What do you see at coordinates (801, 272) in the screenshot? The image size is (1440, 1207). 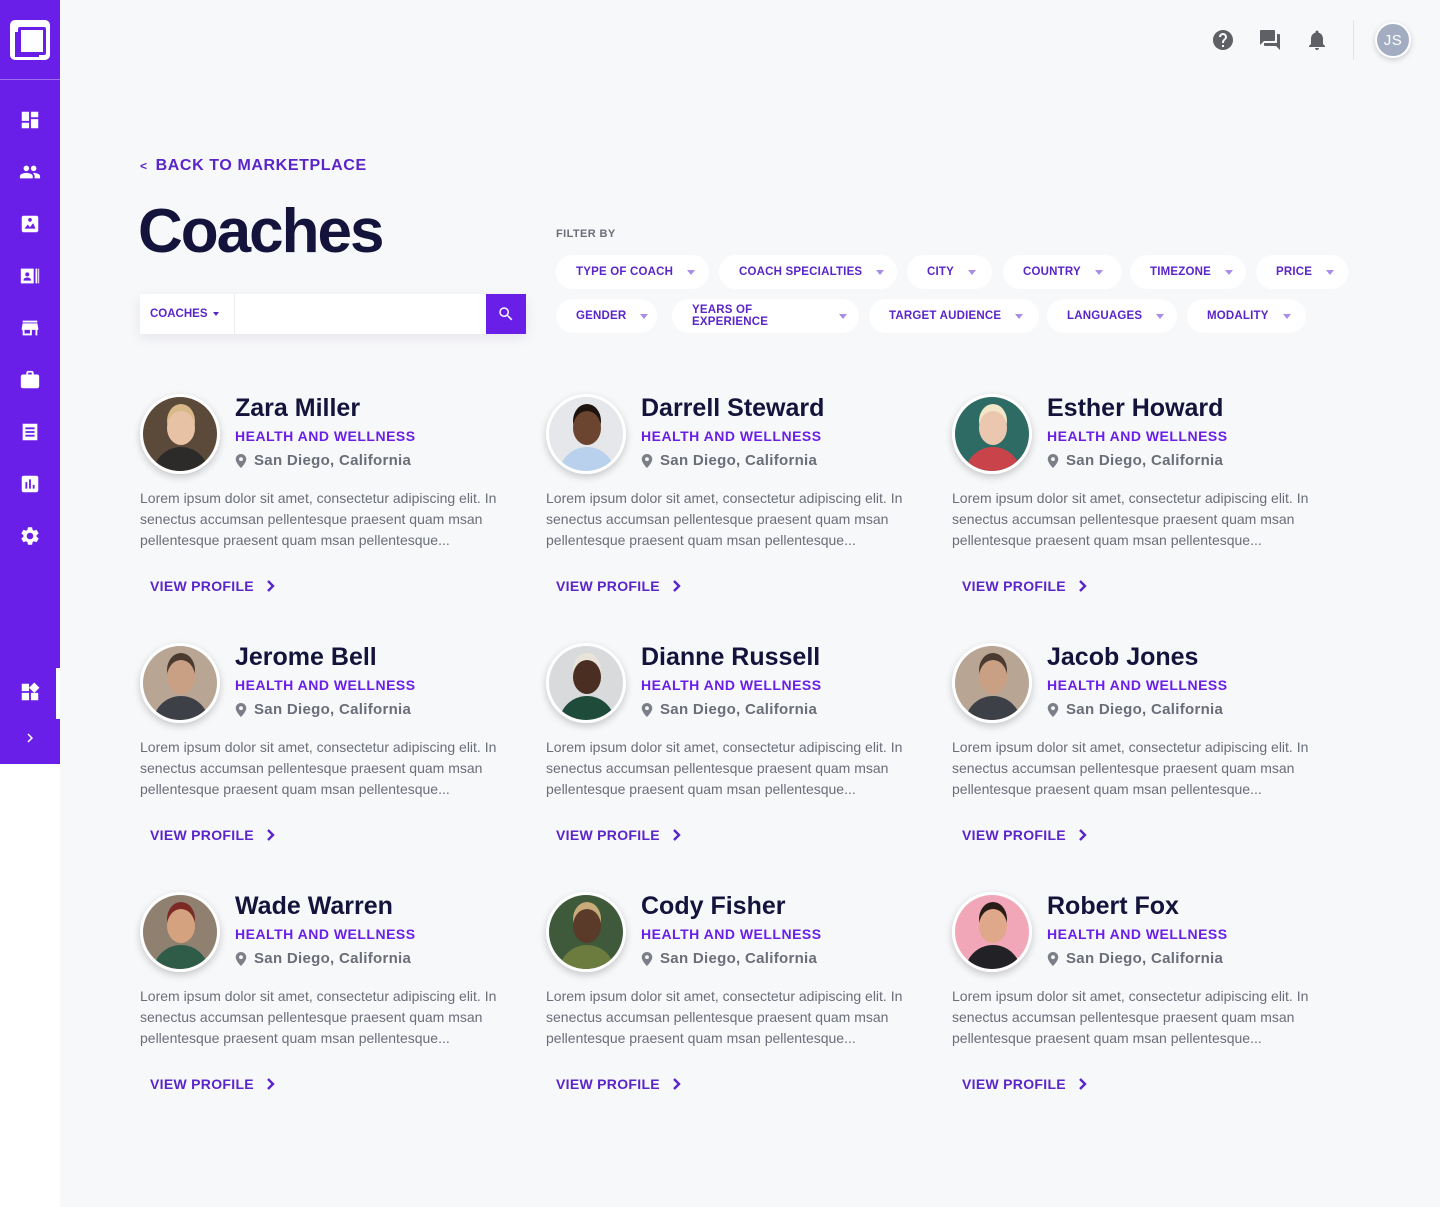 I see `filter-chip-label: COACH SPECIALTIES` at bounding box center [801, 272].